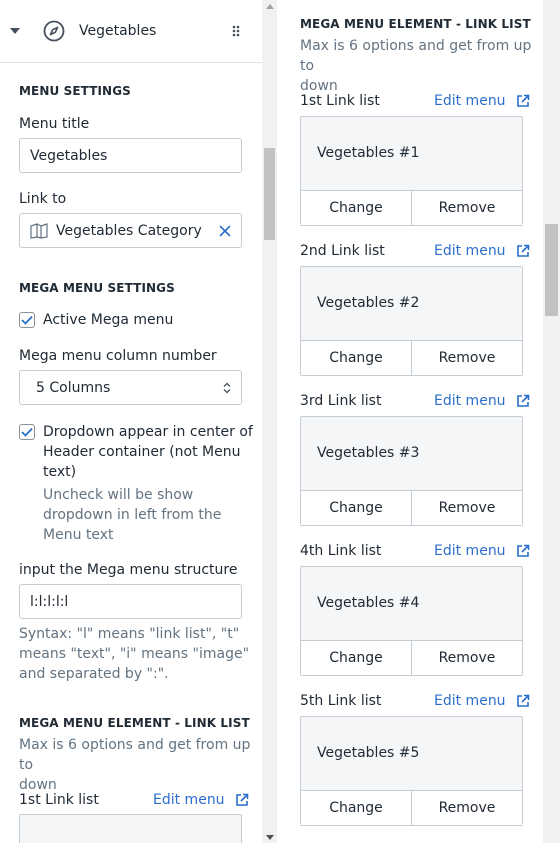  Describe the element at coordinates (341, 551) in the screenshot. I see `link-list-label: 4th Link list` at that location.